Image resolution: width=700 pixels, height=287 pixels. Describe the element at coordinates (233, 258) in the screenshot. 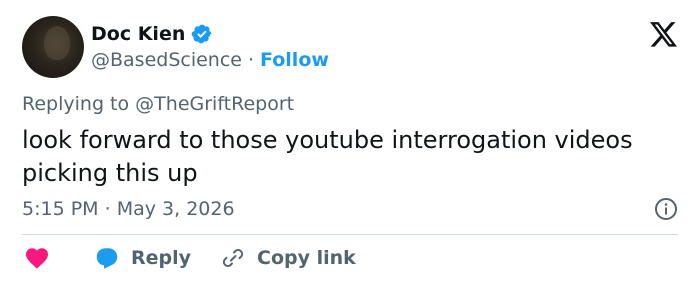

I see `link-icon` at that location.